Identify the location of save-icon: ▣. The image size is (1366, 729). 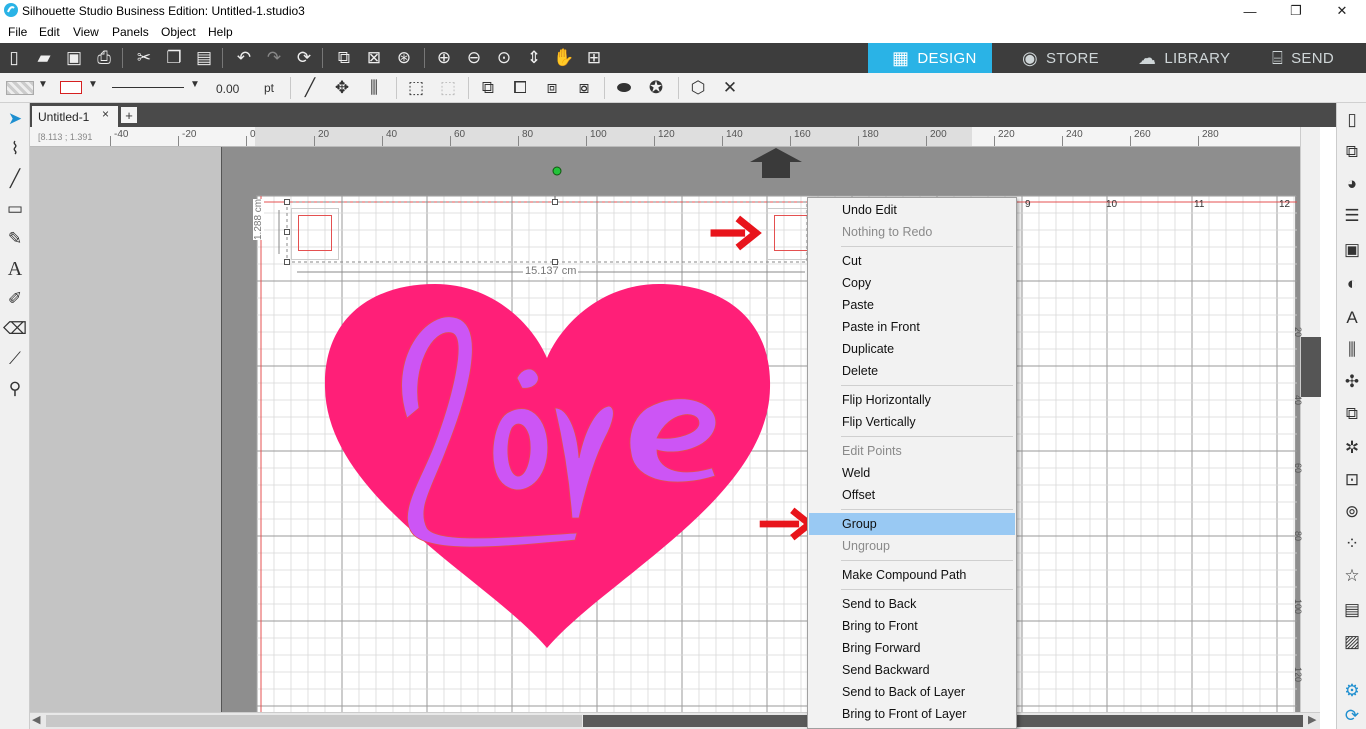
(74, 58).